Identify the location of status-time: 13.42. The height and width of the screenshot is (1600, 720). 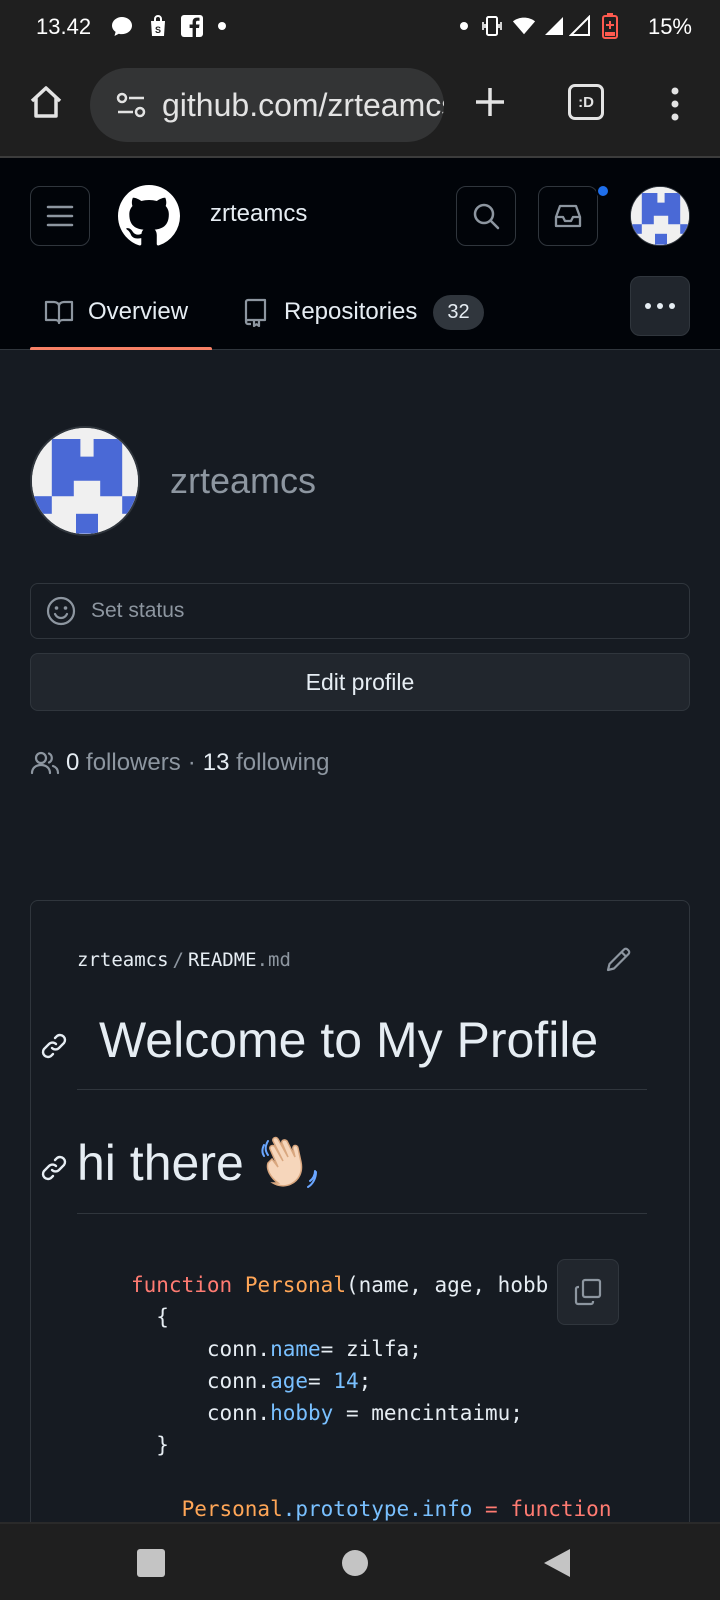
(64, 26).